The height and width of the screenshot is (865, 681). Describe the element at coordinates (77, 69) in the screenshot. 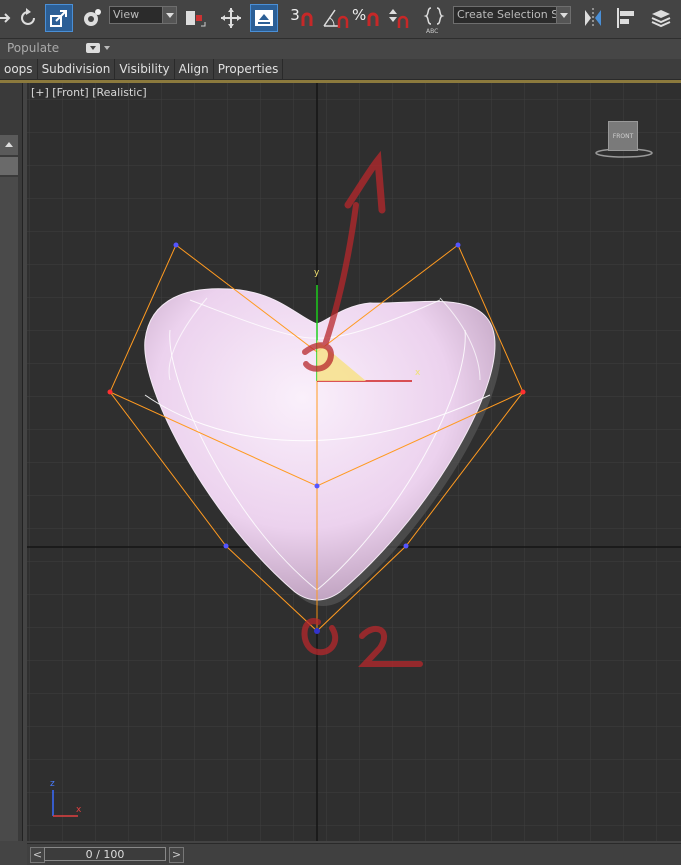

I see `tab-subdivision: Subdivision` at that location.